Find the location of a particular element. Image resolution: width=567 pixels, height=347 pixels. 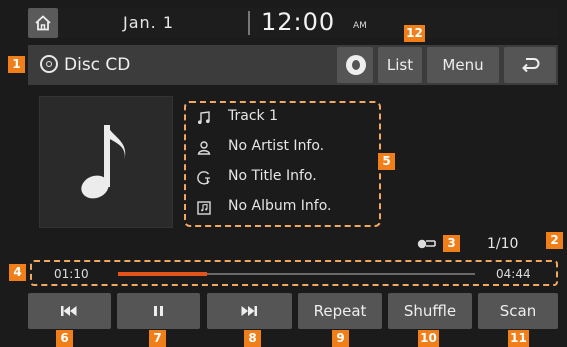

back-icon is located at coordinates (531, 65).